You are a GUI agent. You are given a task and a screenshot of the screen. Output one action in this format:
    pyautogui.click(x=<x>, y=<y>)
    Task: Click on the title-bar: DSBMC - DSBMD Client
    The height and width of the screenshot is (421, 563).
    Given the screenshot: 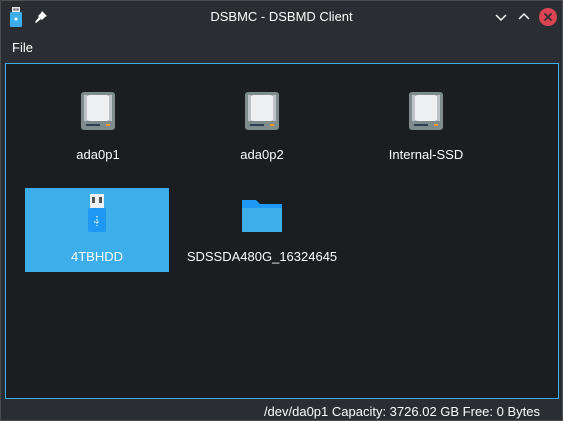 What is the action you would take?
    pyautogui.click(x=281, y=17)
    